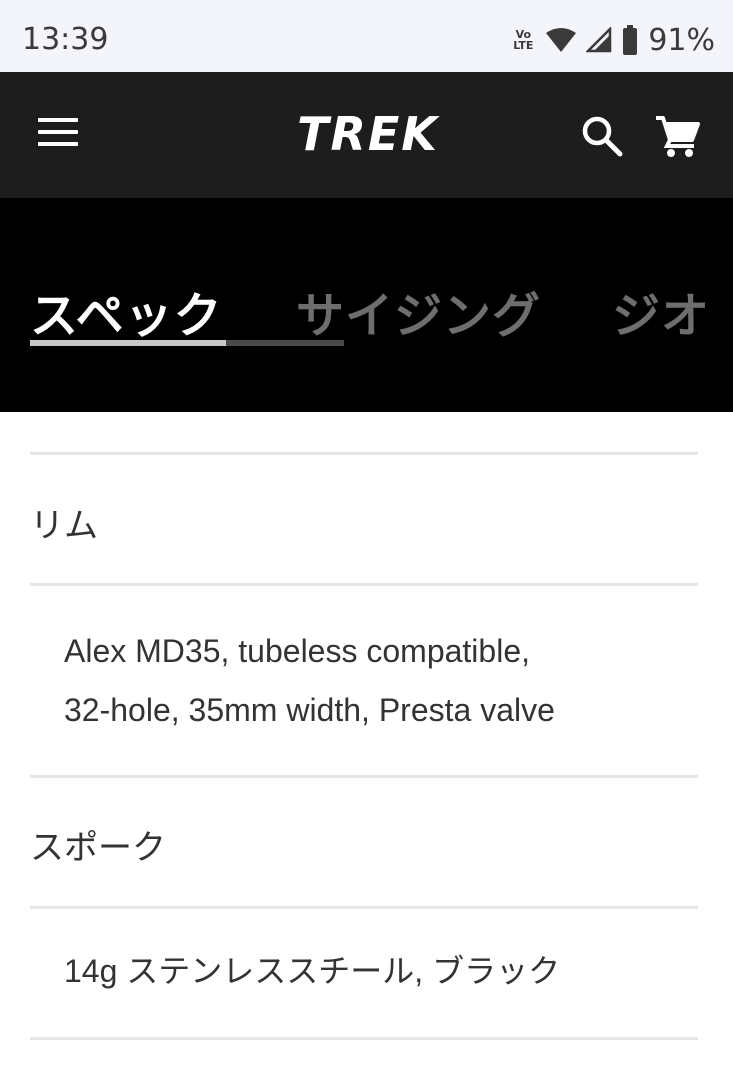  What do you see at coordinates (677, 136) in the screenshot?
I see `cart-icon` at bounding box center [677, 136].